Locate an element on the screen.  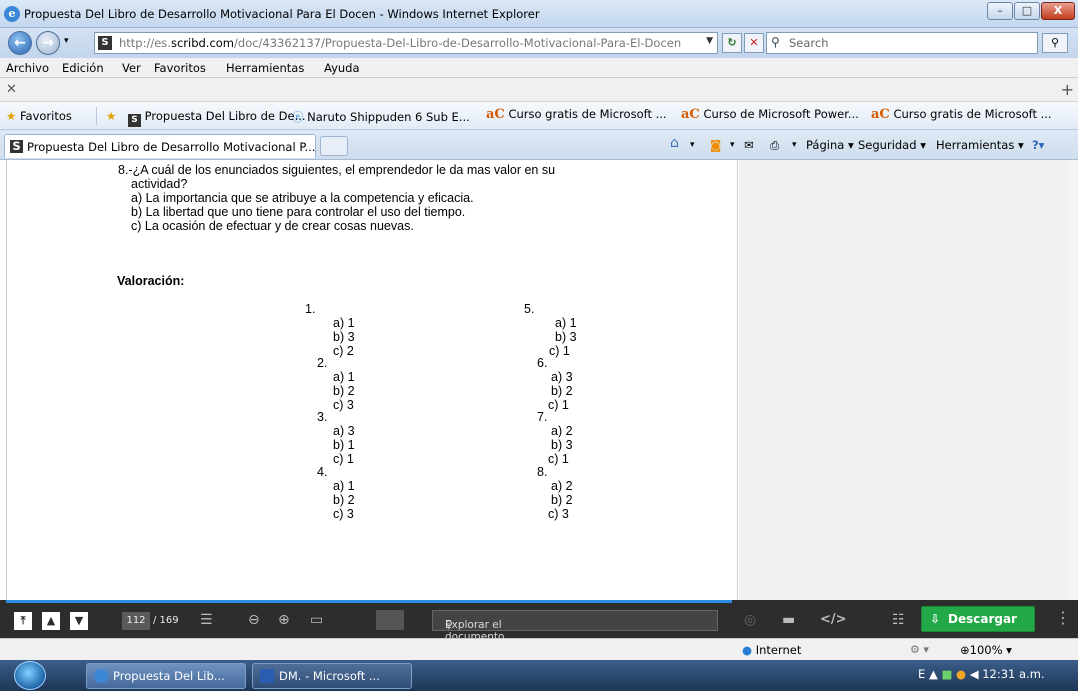
item-option: a) 2 is located at coordinates (562, 431).